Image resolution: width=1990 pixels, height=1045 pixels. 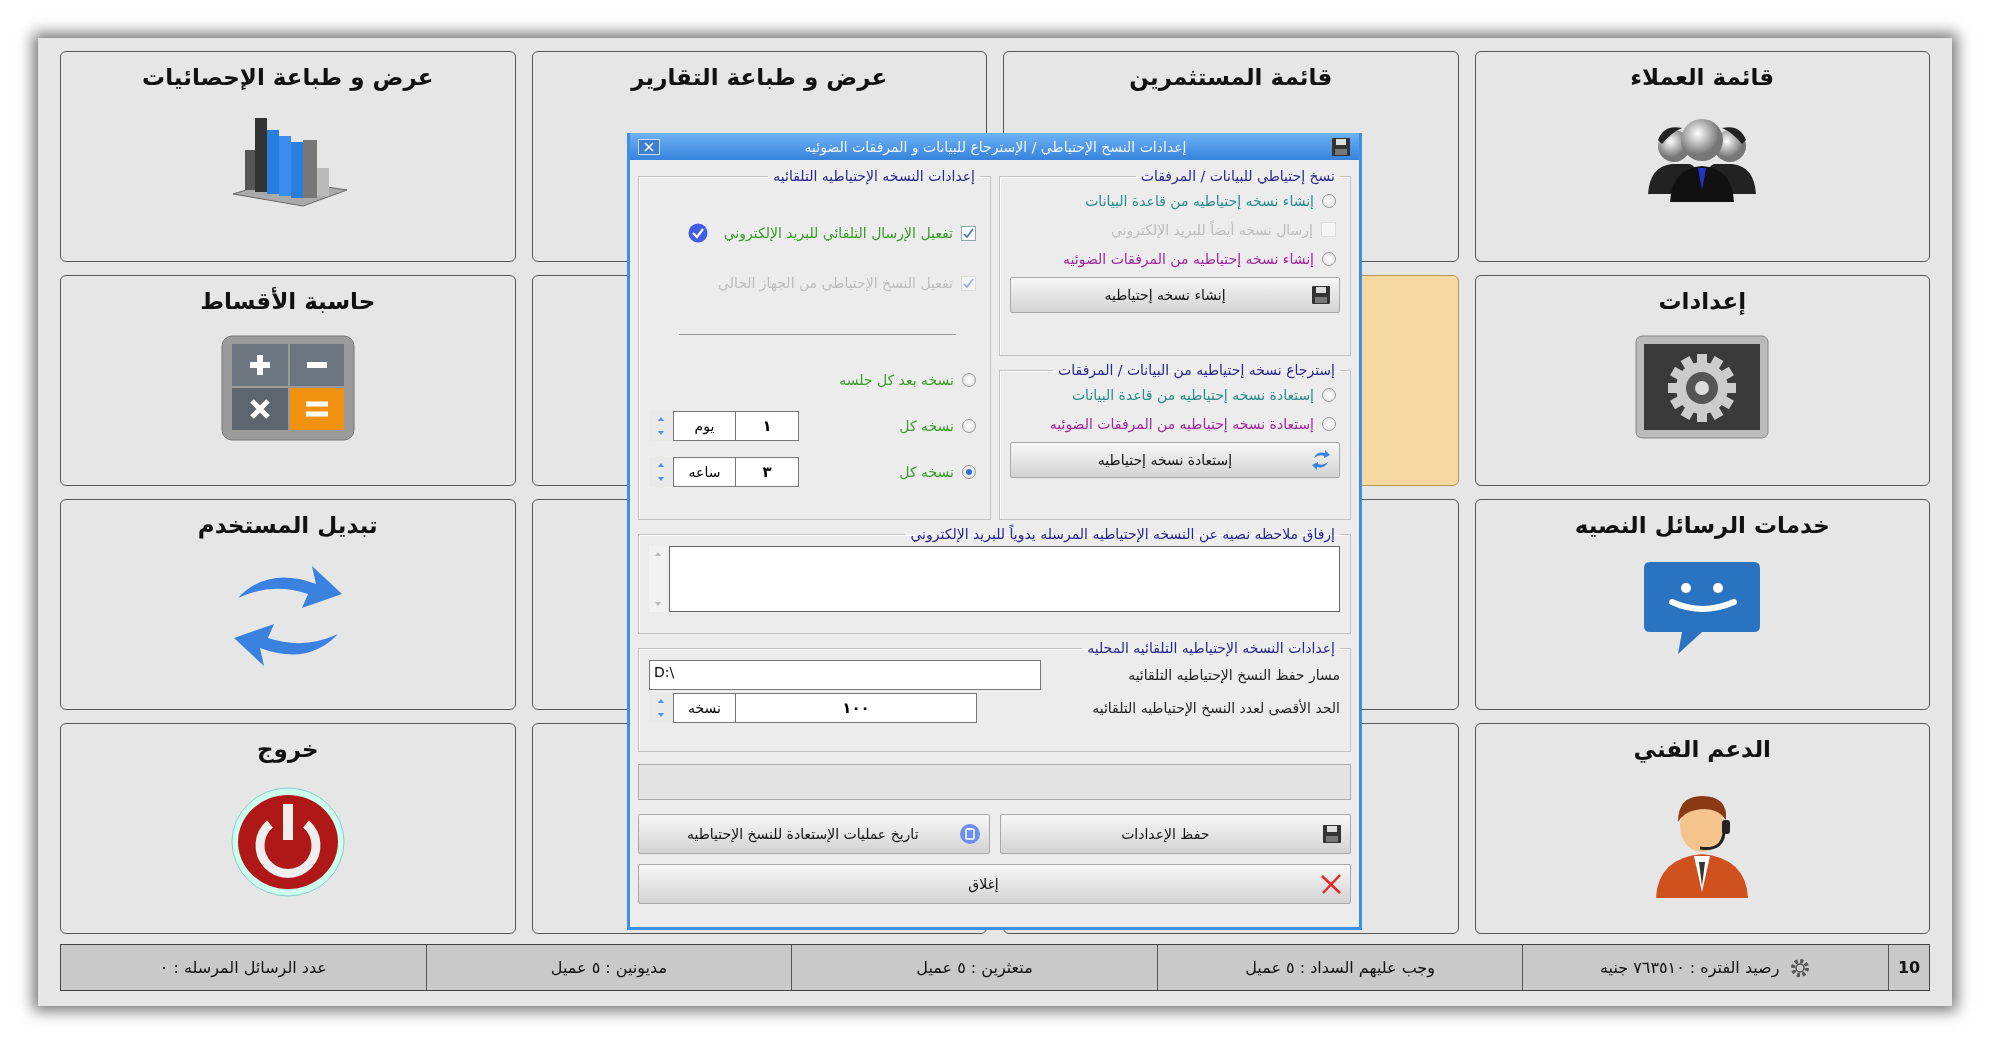 What do you see at coordinates (874, 176) in the screenshot?
I see `group-title: إعدادات النسخه الإحتياطيه التلقائيه` at bounding box center [874, 176].